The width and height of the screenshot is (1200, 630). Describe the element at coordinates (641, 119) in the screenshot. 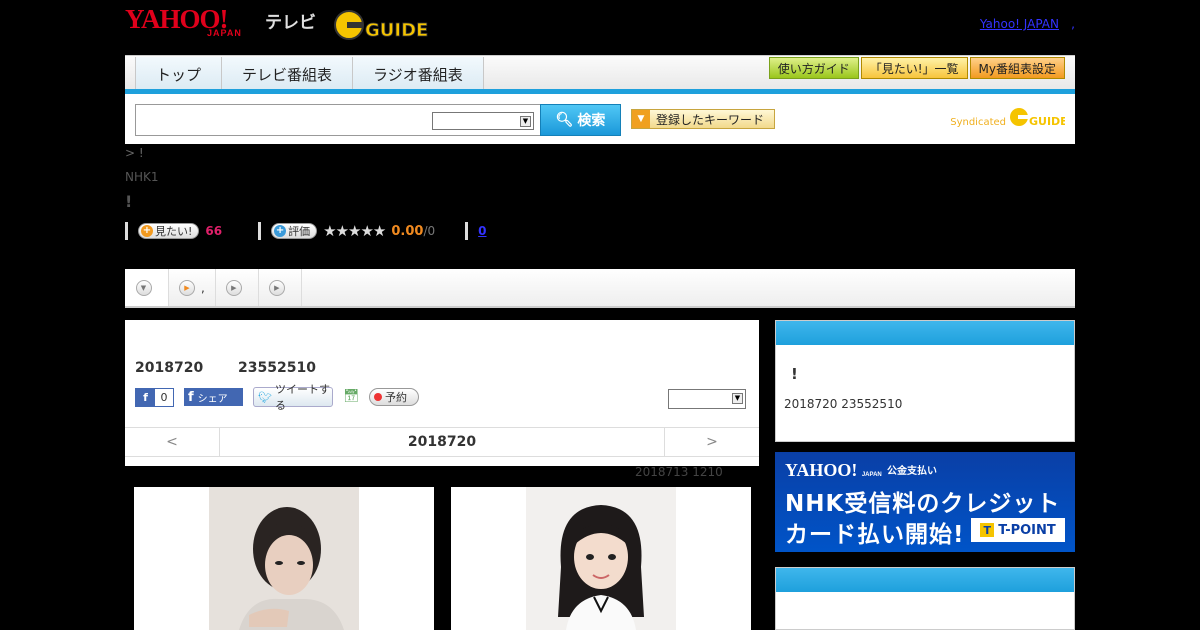

I see `triangle-down-icon: ▼` at that location.